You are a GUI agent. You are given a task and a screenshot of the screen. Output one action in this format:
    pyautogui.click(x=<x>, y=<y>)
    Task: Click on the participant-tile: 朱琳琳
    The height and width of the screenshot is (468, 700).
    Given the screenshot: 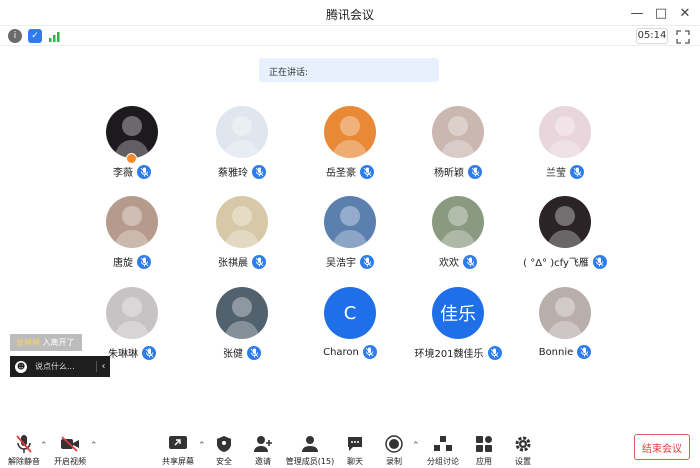 What is the action you would take?
    pyautogui.click(x=132, y=327)
    